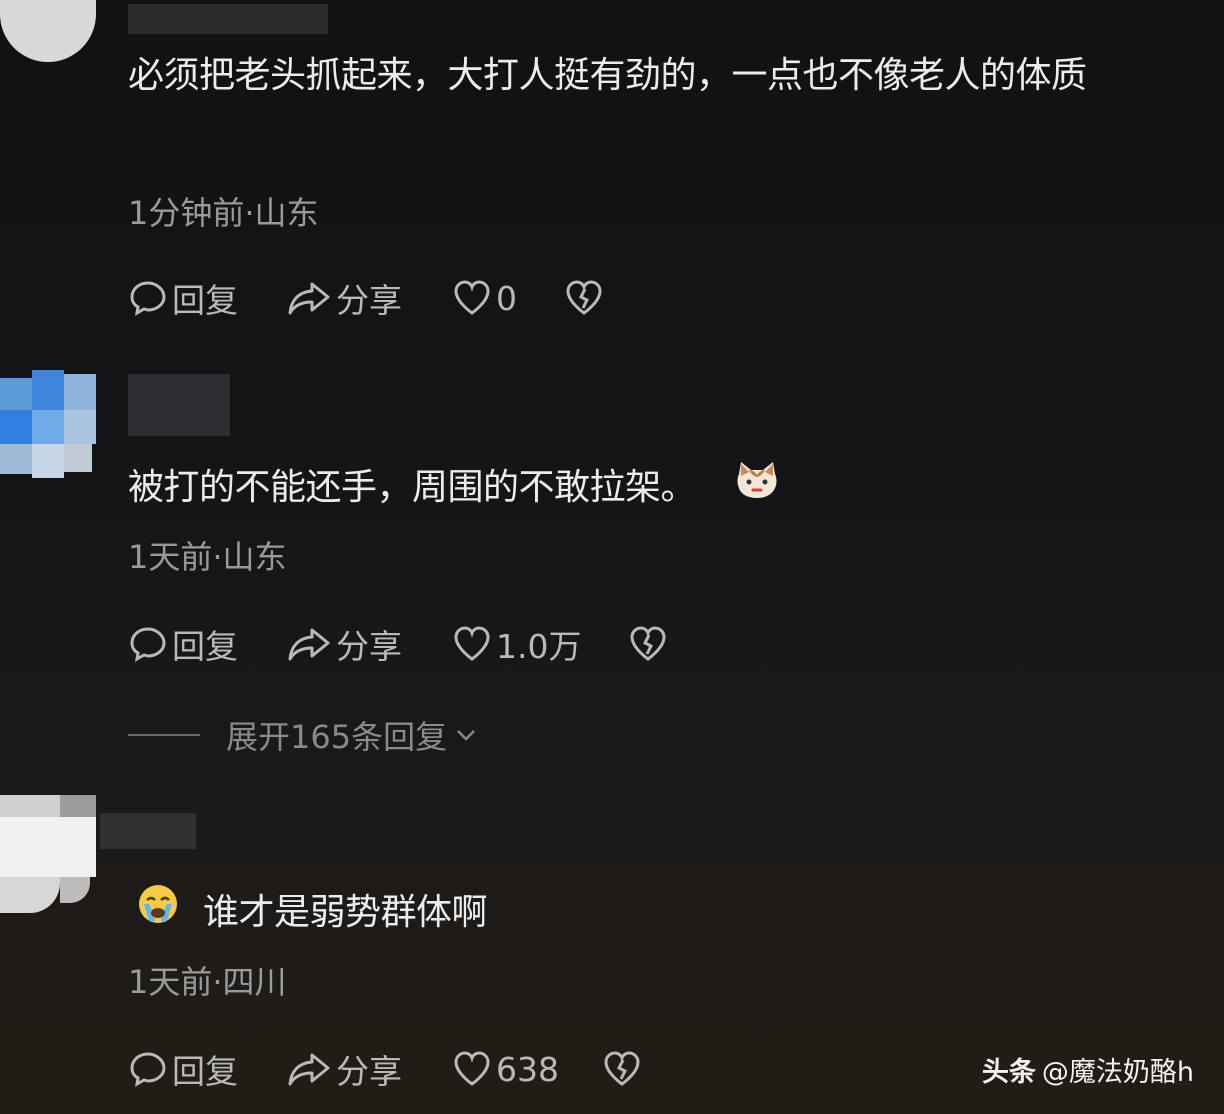 The height and width of the screenshot is (1114, 1224). I want to click on comment-meta: 1天前·山东, so click(207, 557).